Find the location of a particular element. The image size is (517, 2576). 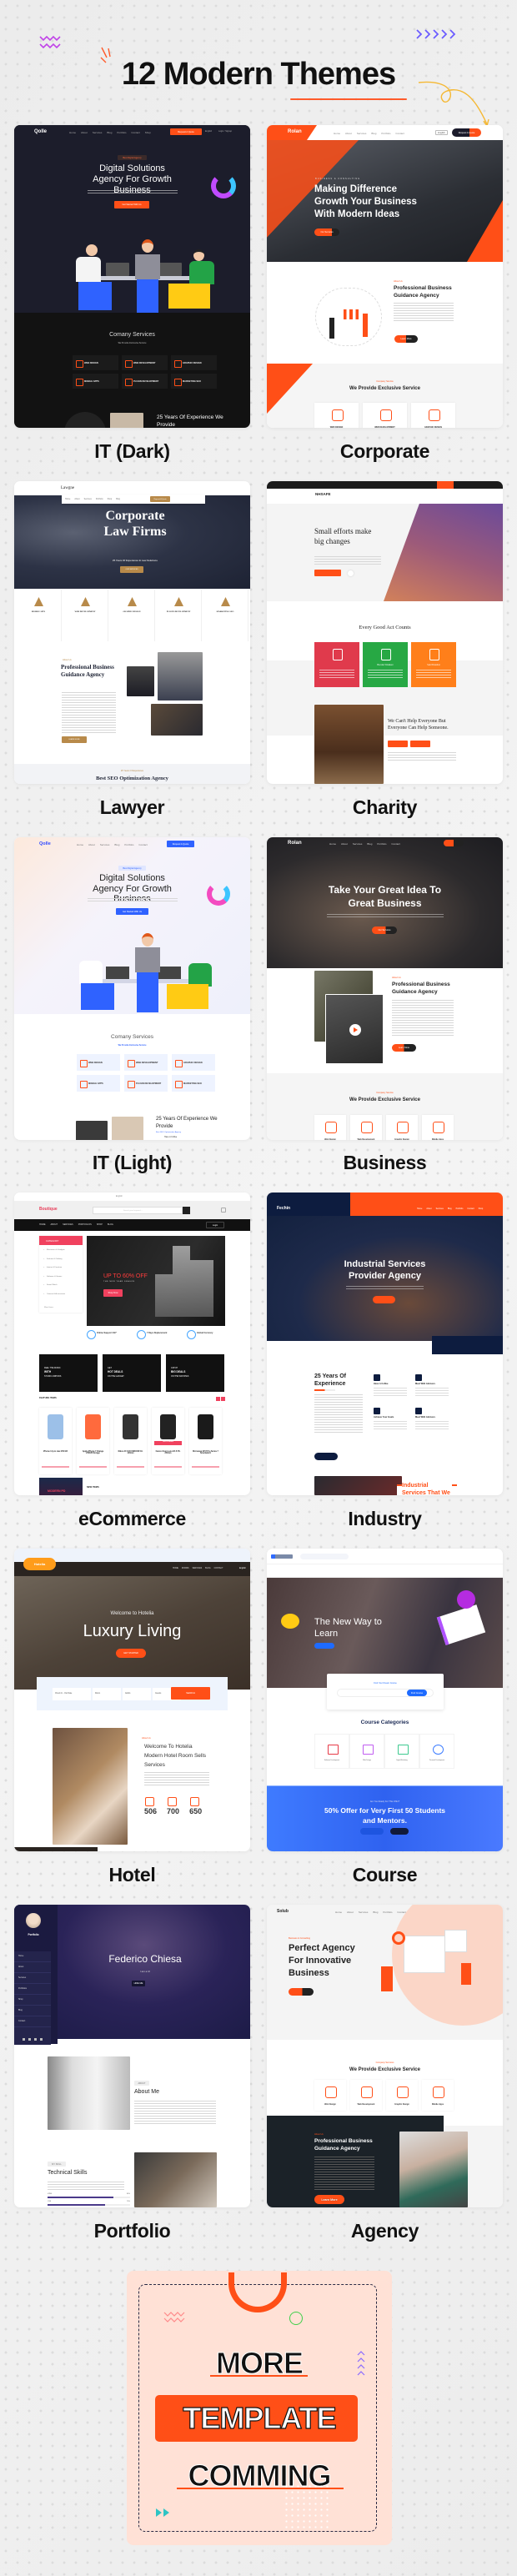

search-field: Check In - Out Date is located at coordinates (72, 1694).